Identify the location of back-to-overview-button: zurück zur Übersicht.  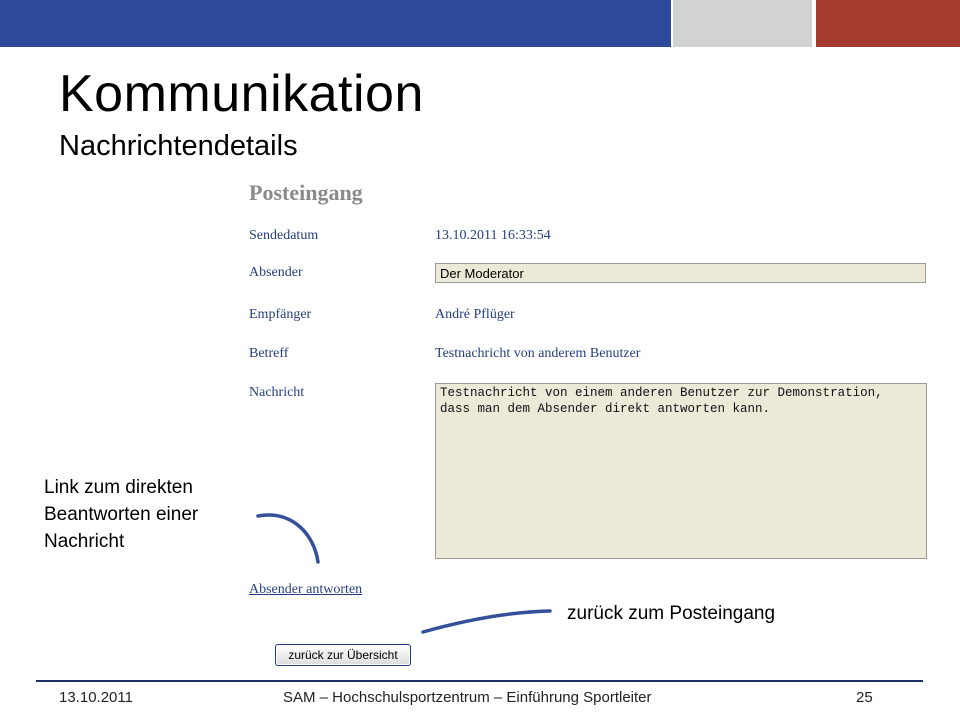
(343, 655).